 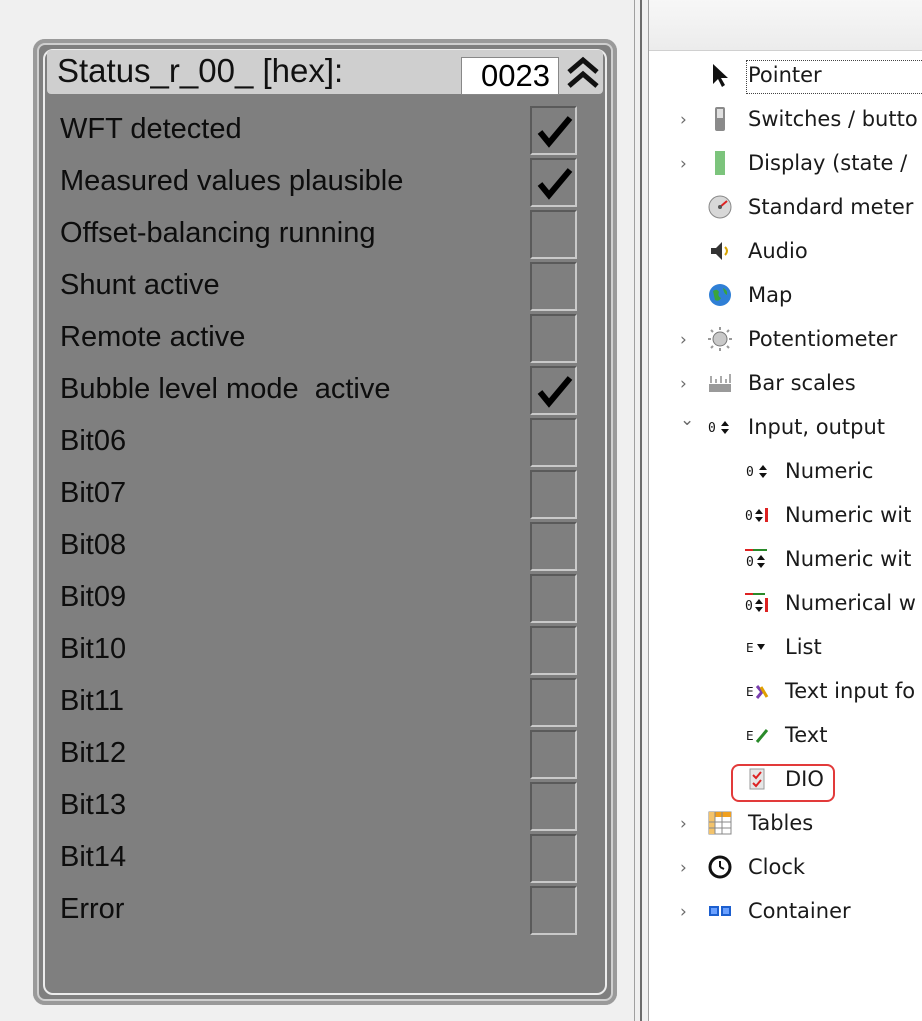 I want to click on tree-item-label: Audio, so click(x=778, y=251).